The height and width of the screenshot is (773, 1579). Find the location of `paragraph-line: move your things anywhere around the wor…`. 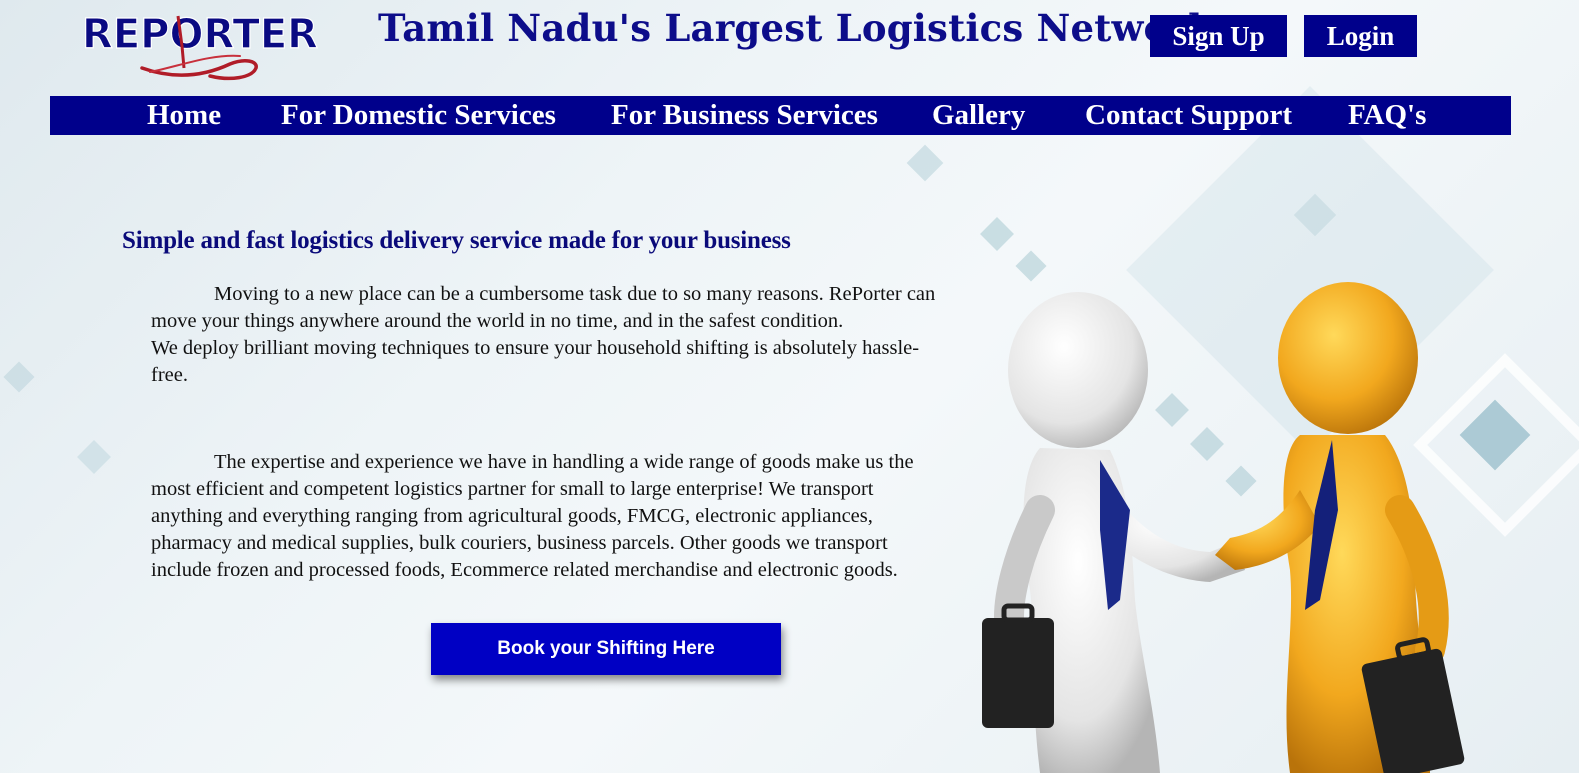

paragraph-line: move your things anywhere around the wor… is located at coordinates (497, 321).